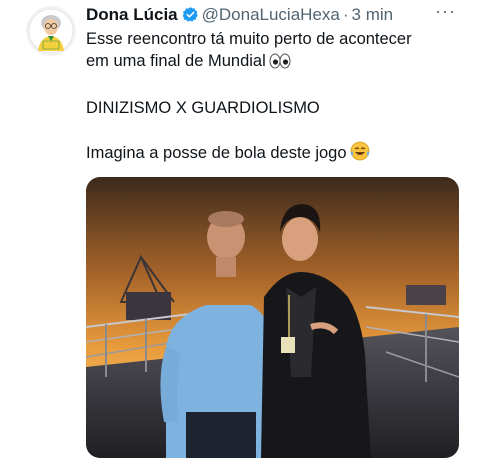 This screenshot has width=482, height=474. Describe the element at coordinates (360, 154) in the screenshot. I see `tears-of-joy-emoji-icon` at that location.